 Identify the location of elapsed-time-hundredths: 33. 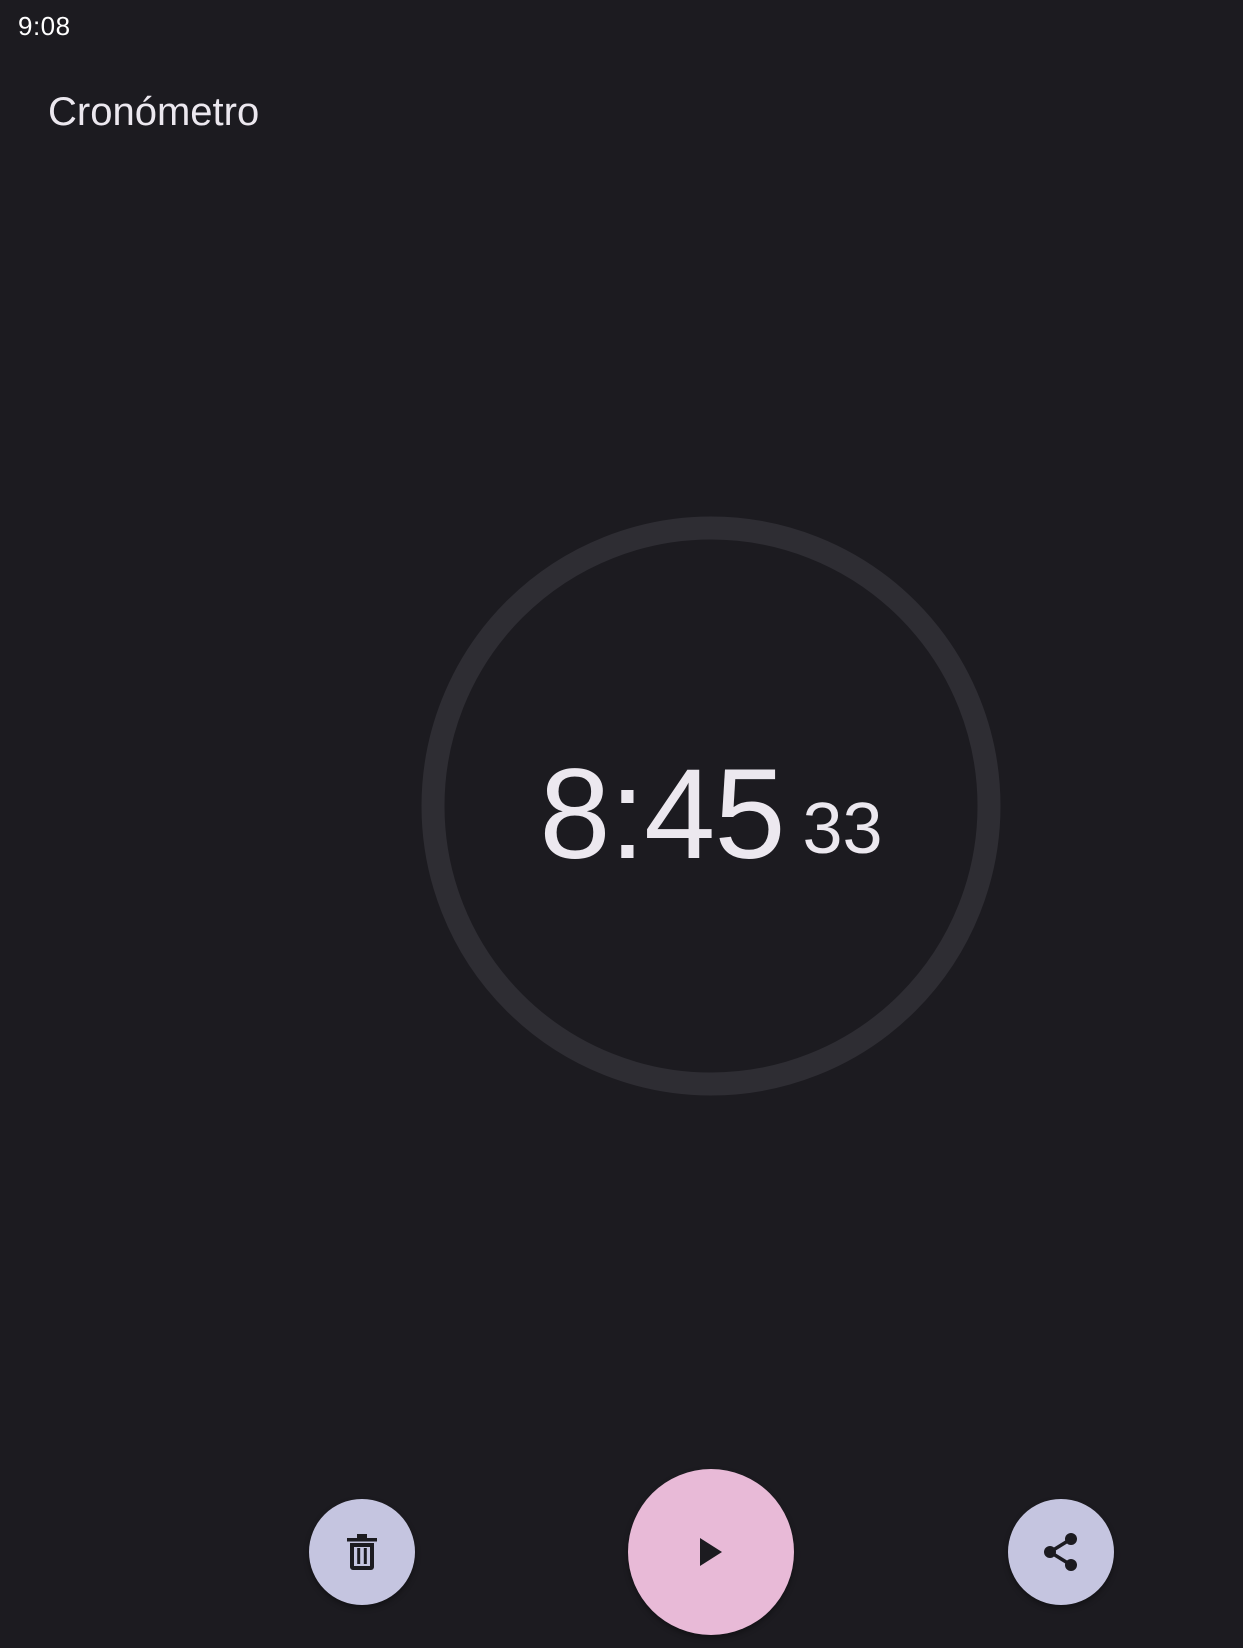
(842, 829).